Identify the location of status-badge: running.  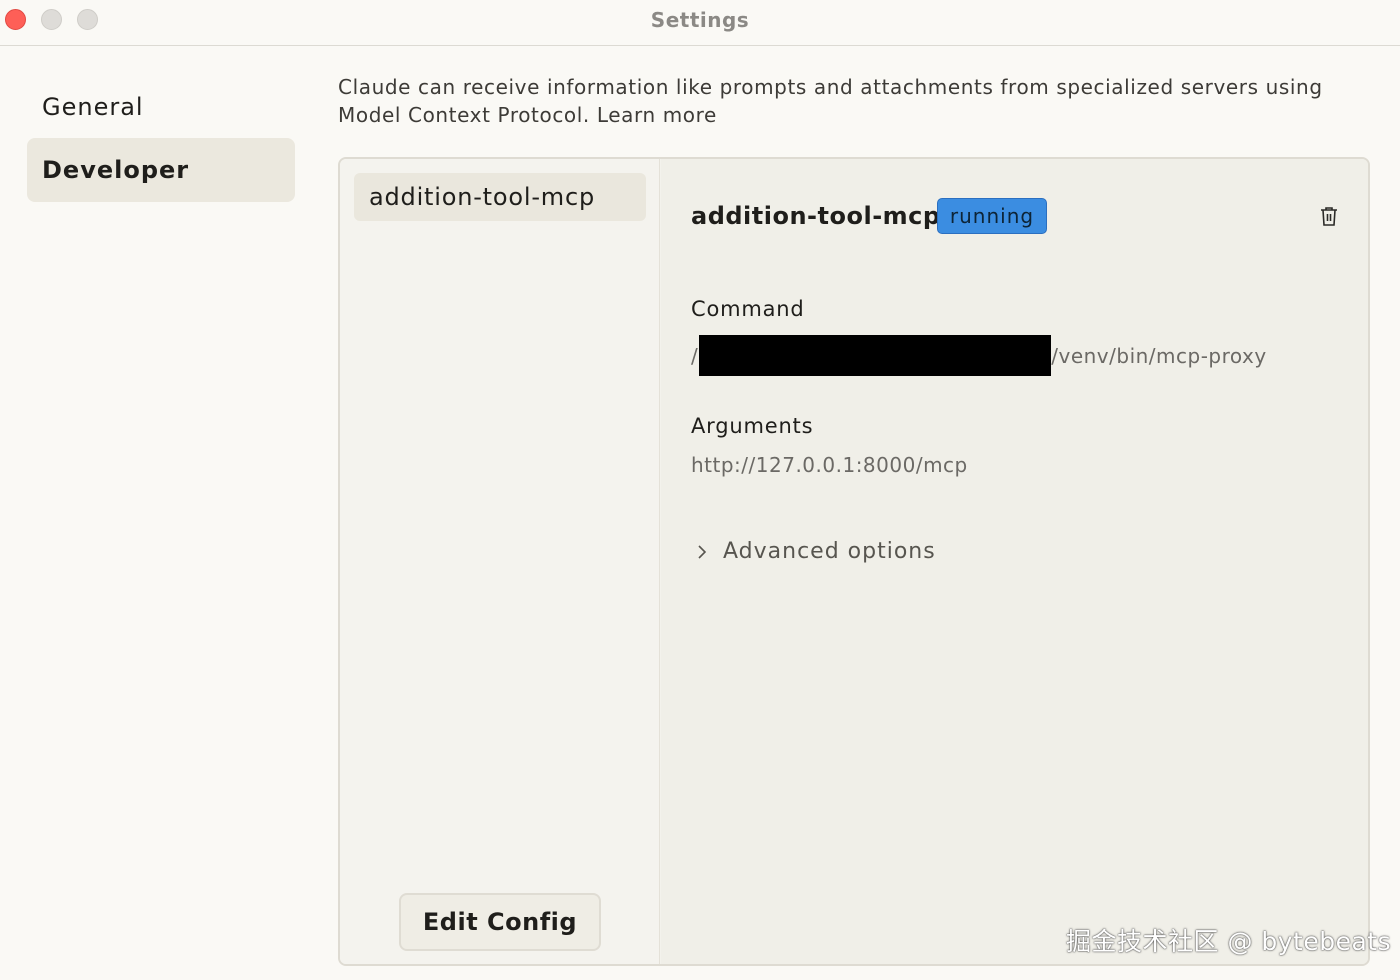
(992, 216).